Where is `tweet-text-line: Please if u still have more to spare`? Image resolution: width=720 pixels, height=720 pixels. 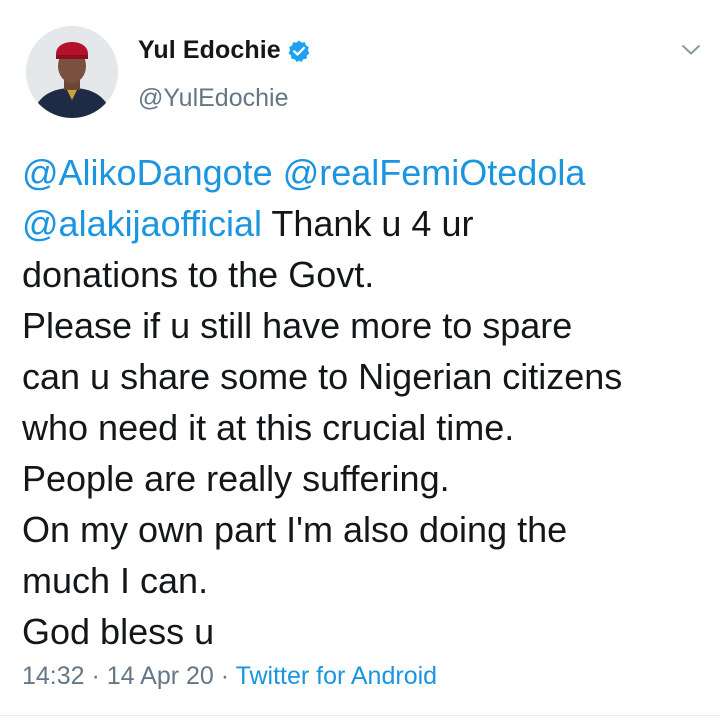
tweet-text-line: Please if u still have more to spare is located at coordinates (297, 325).